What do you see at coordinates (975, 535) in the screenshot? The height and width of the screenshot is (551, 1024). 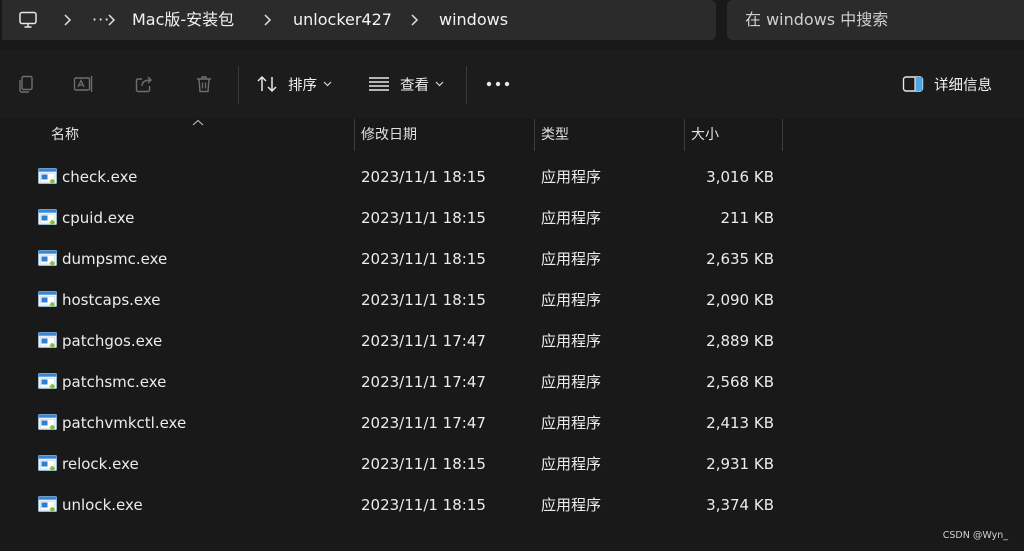 I see `watermark: CSDN @Wyn_` at bounding box center [975, 535].